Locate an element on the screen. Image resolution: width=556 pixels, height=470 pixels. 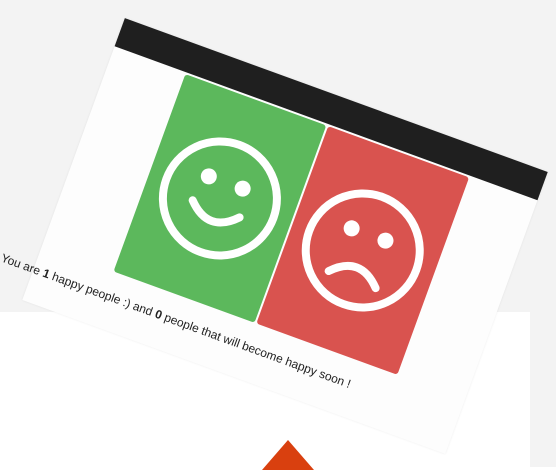
orange-triangle-decoration is located at coordinates (288, 455).